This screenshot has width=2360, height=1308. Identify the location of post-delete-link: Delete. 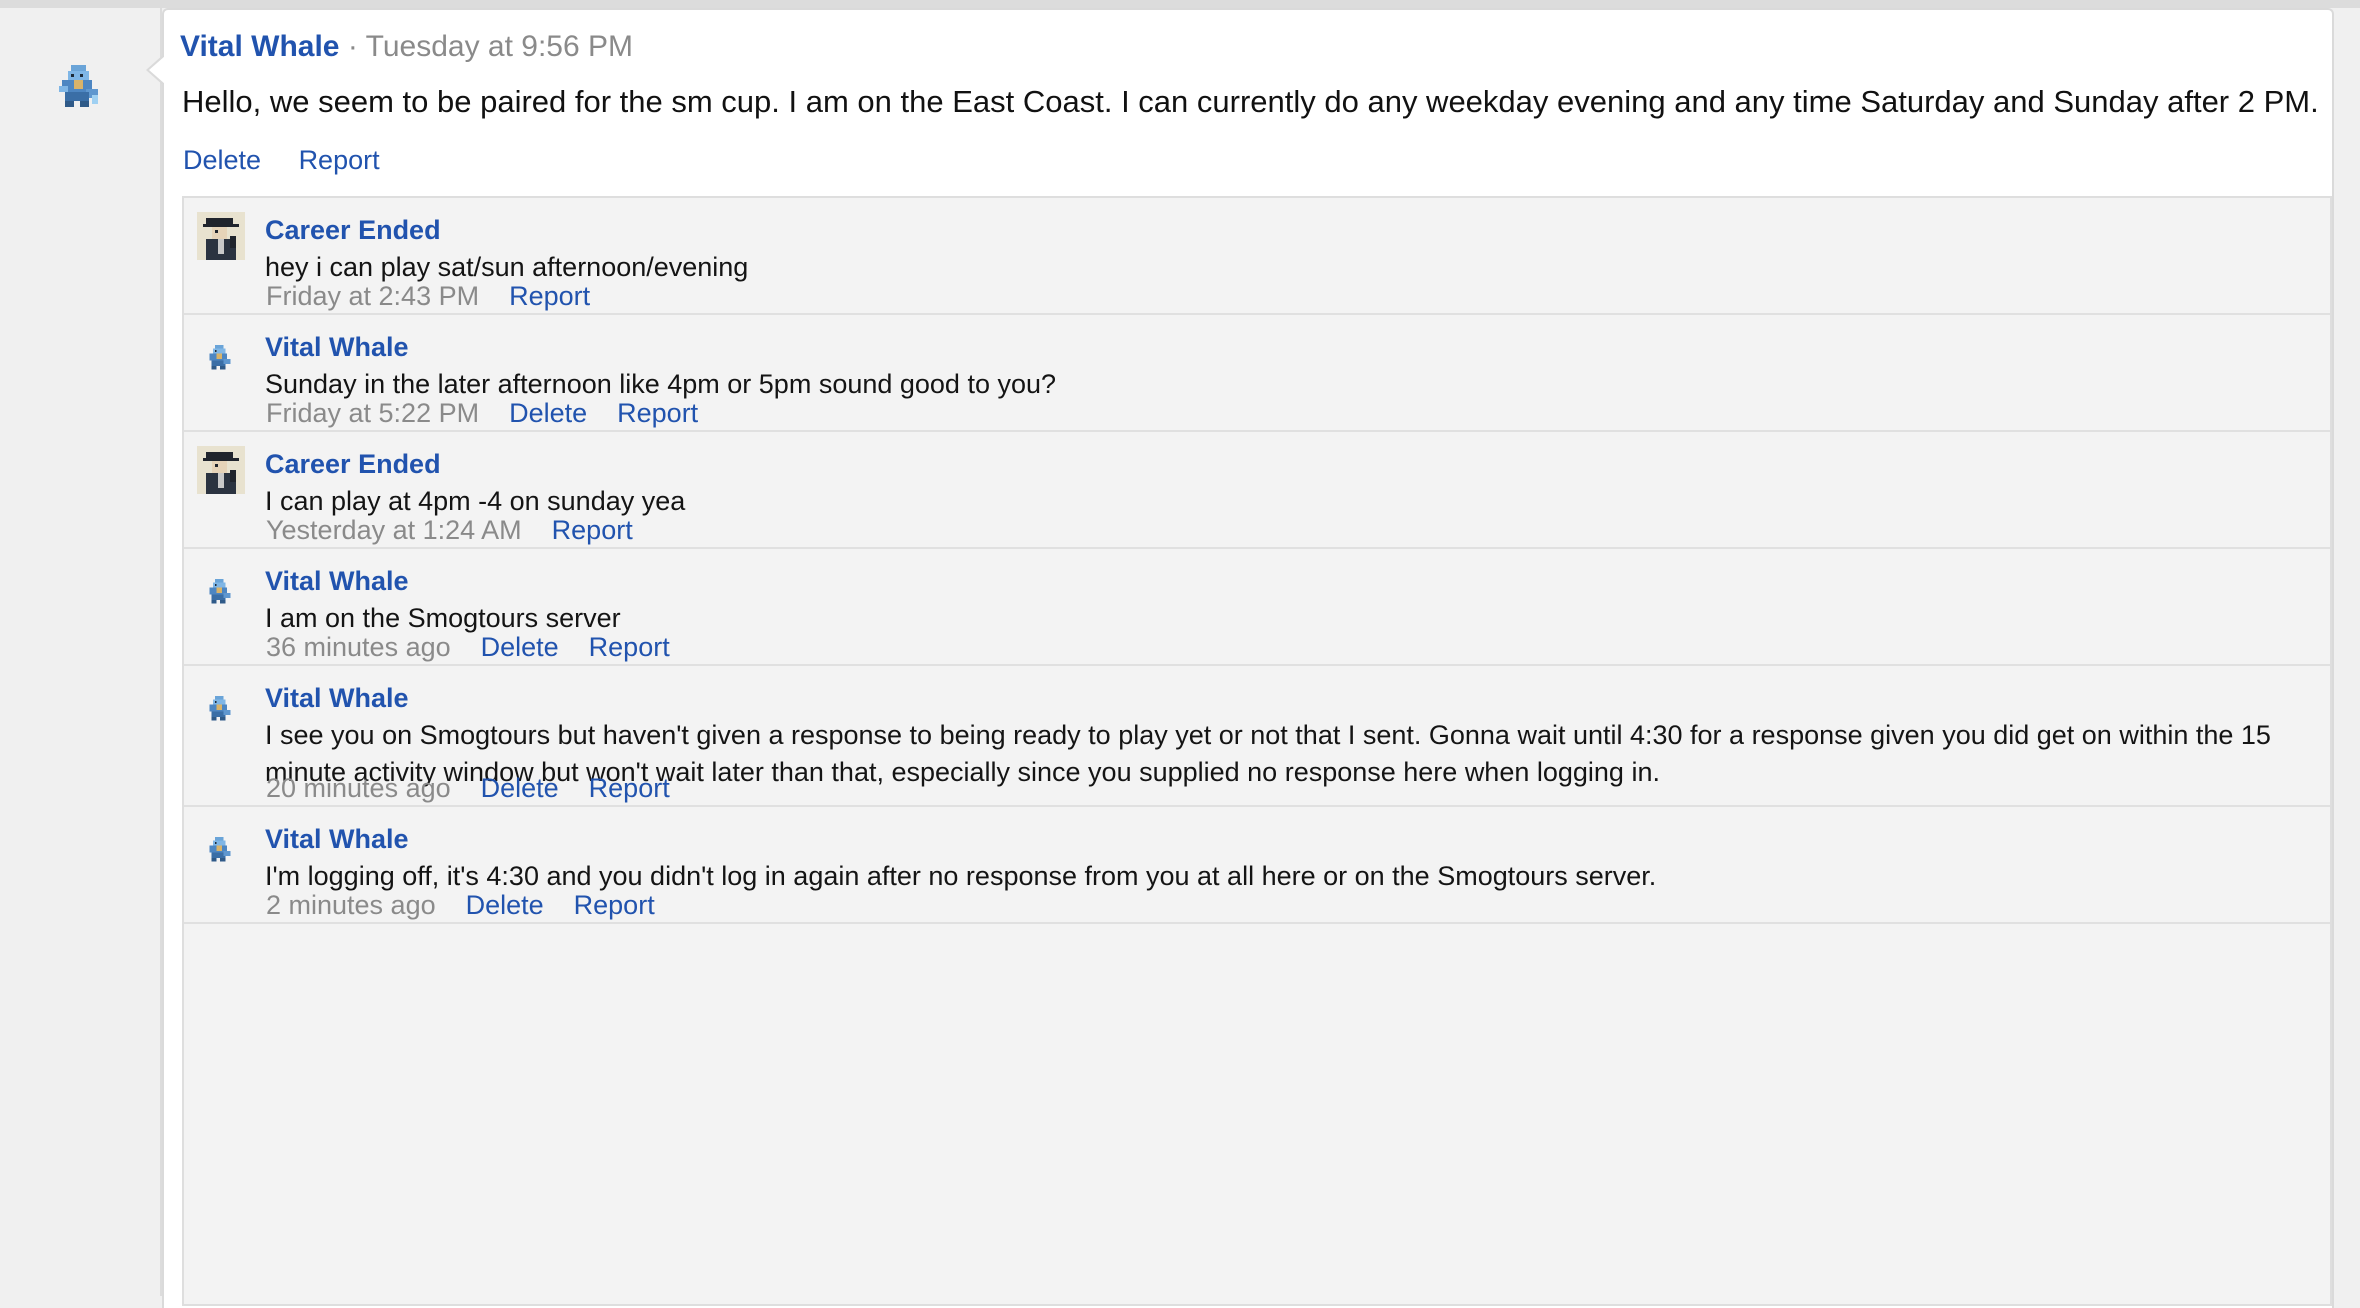
(222, 160).